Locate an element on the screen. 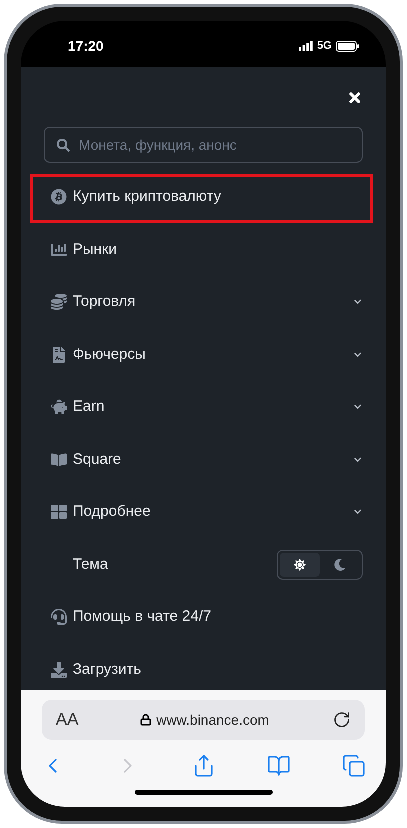 This screenshot has height=828, width=407. piggy-bank-icon is located at coordinates (59, 407).